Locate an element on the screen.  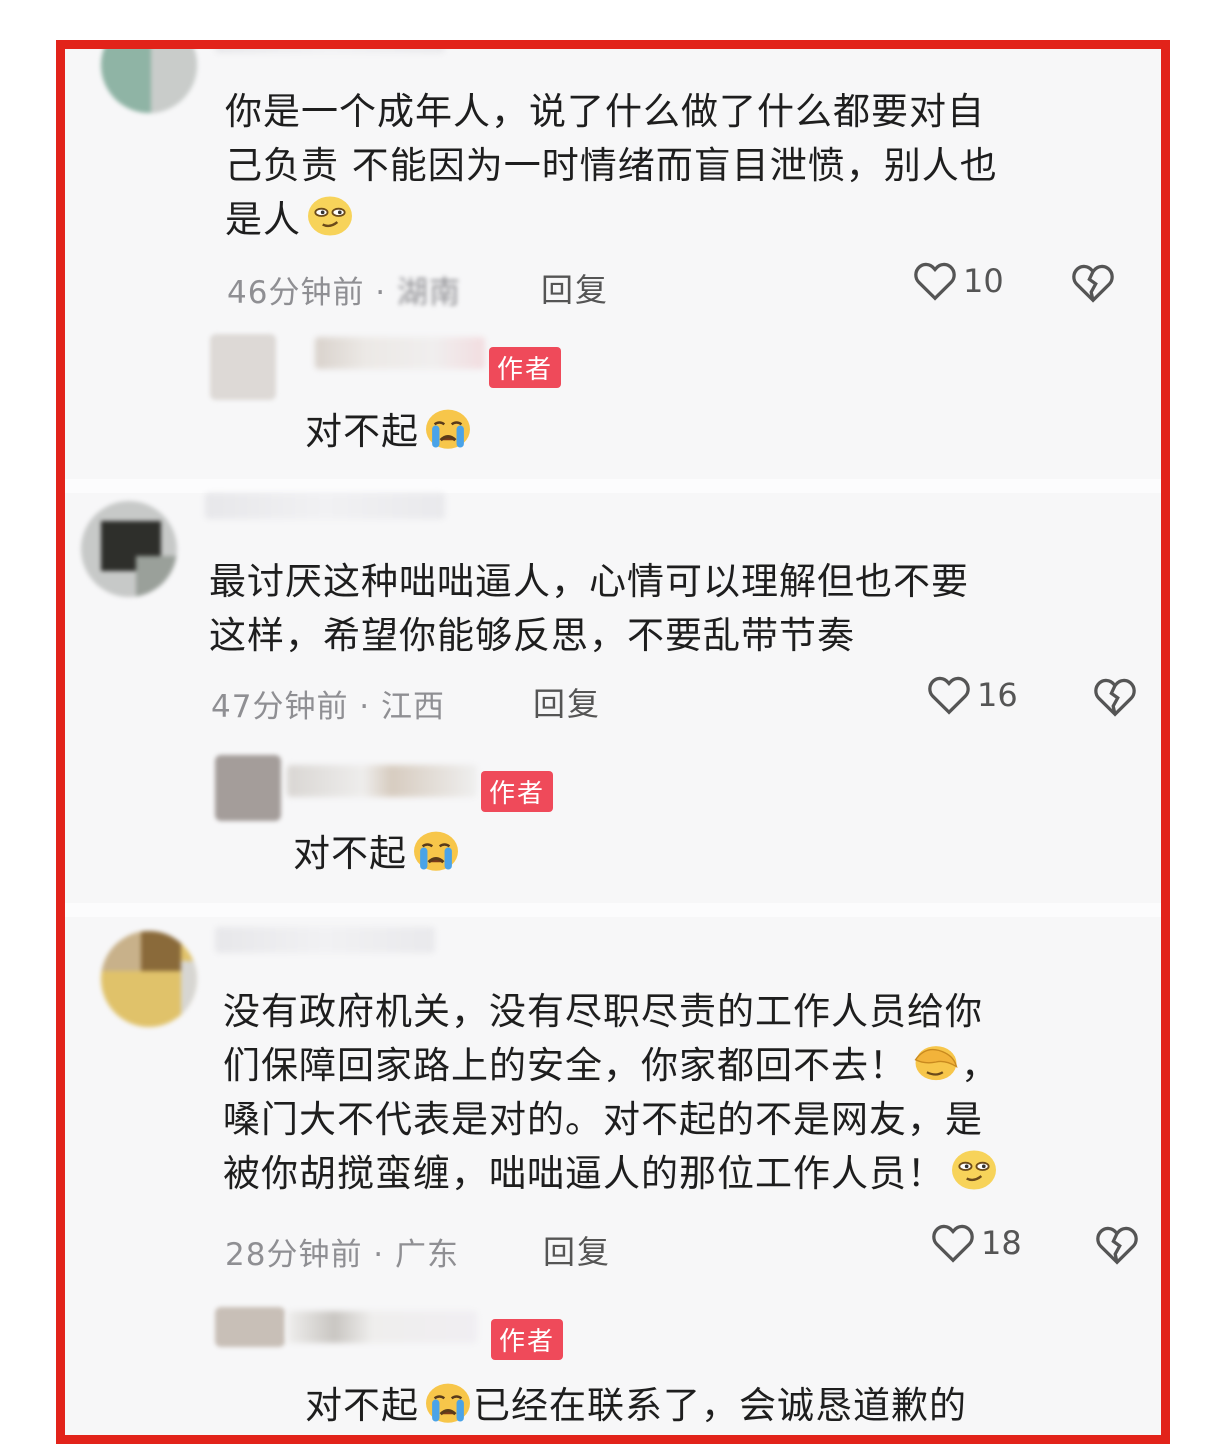
comment-meta: 28分钟前 · 广东 is located at coordinates (342, 1255).